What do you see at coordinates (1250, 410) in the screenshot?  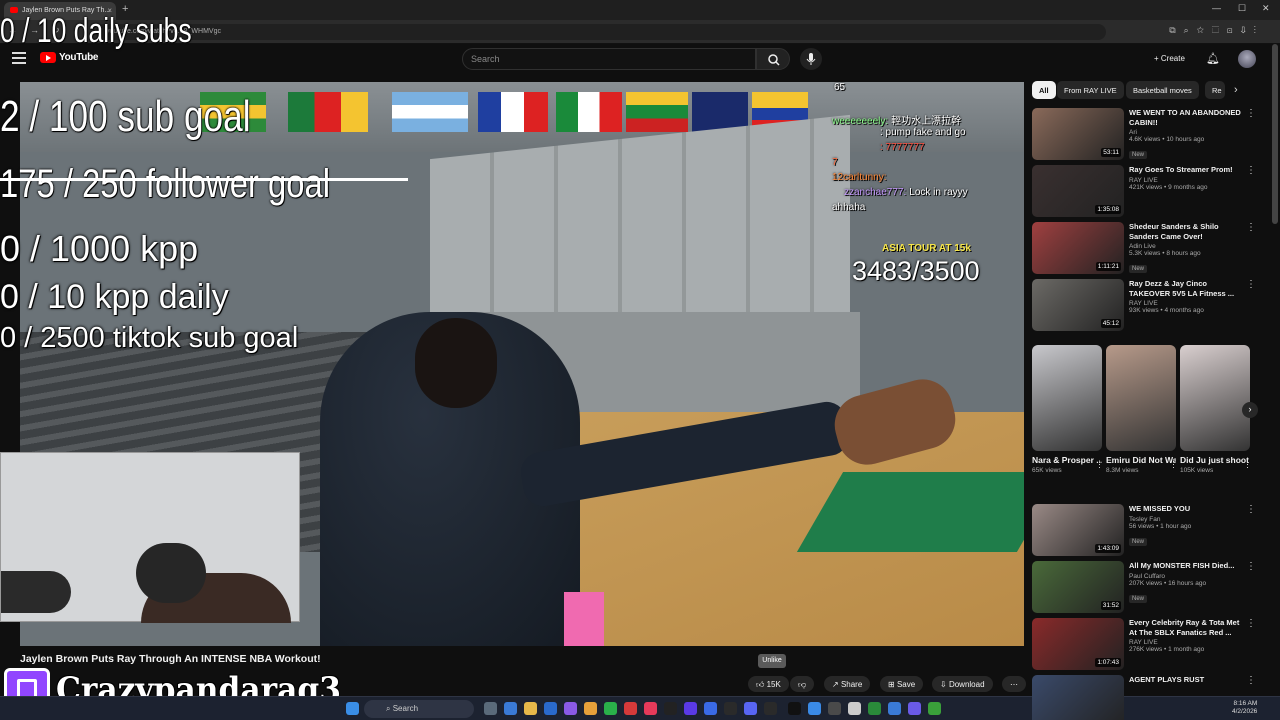 I see `shorts-next-icon: ›` at bounding box center [1250, 410].